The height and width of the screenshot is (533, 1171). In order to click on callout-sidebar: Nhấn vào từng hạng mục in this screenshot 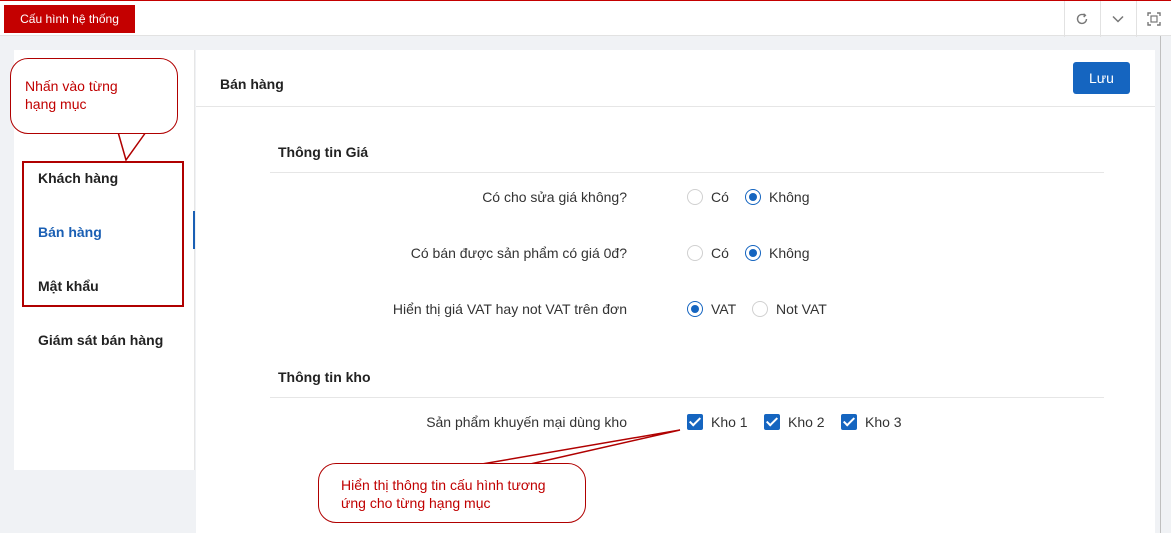, I will do `click(94, 96)`.